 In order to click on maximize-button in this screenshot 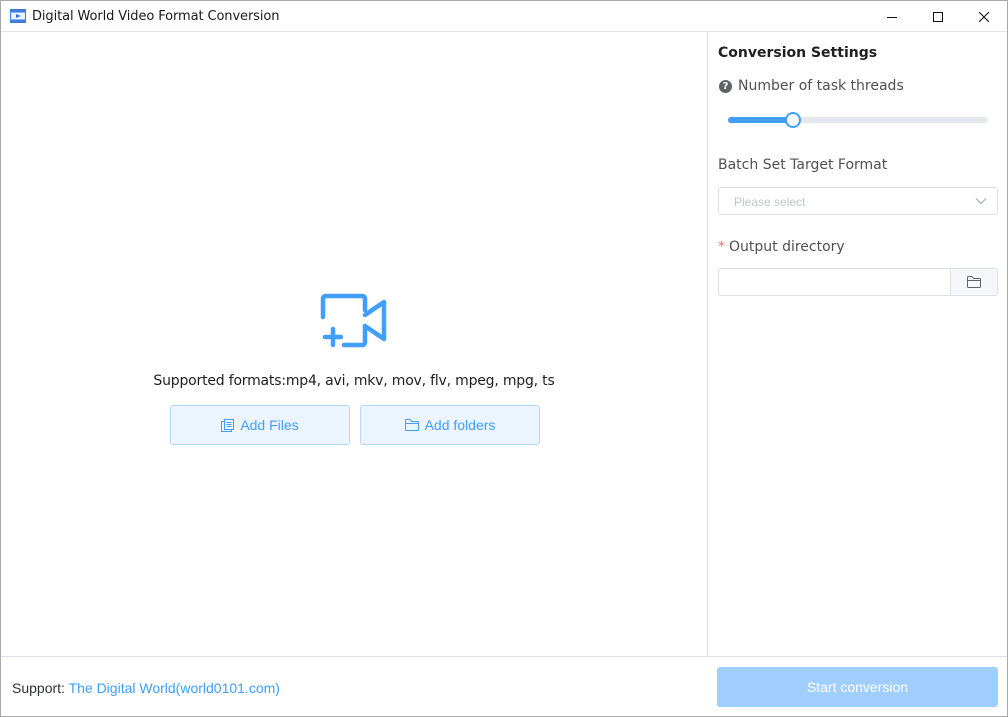, I will do `click(938, 16)`.